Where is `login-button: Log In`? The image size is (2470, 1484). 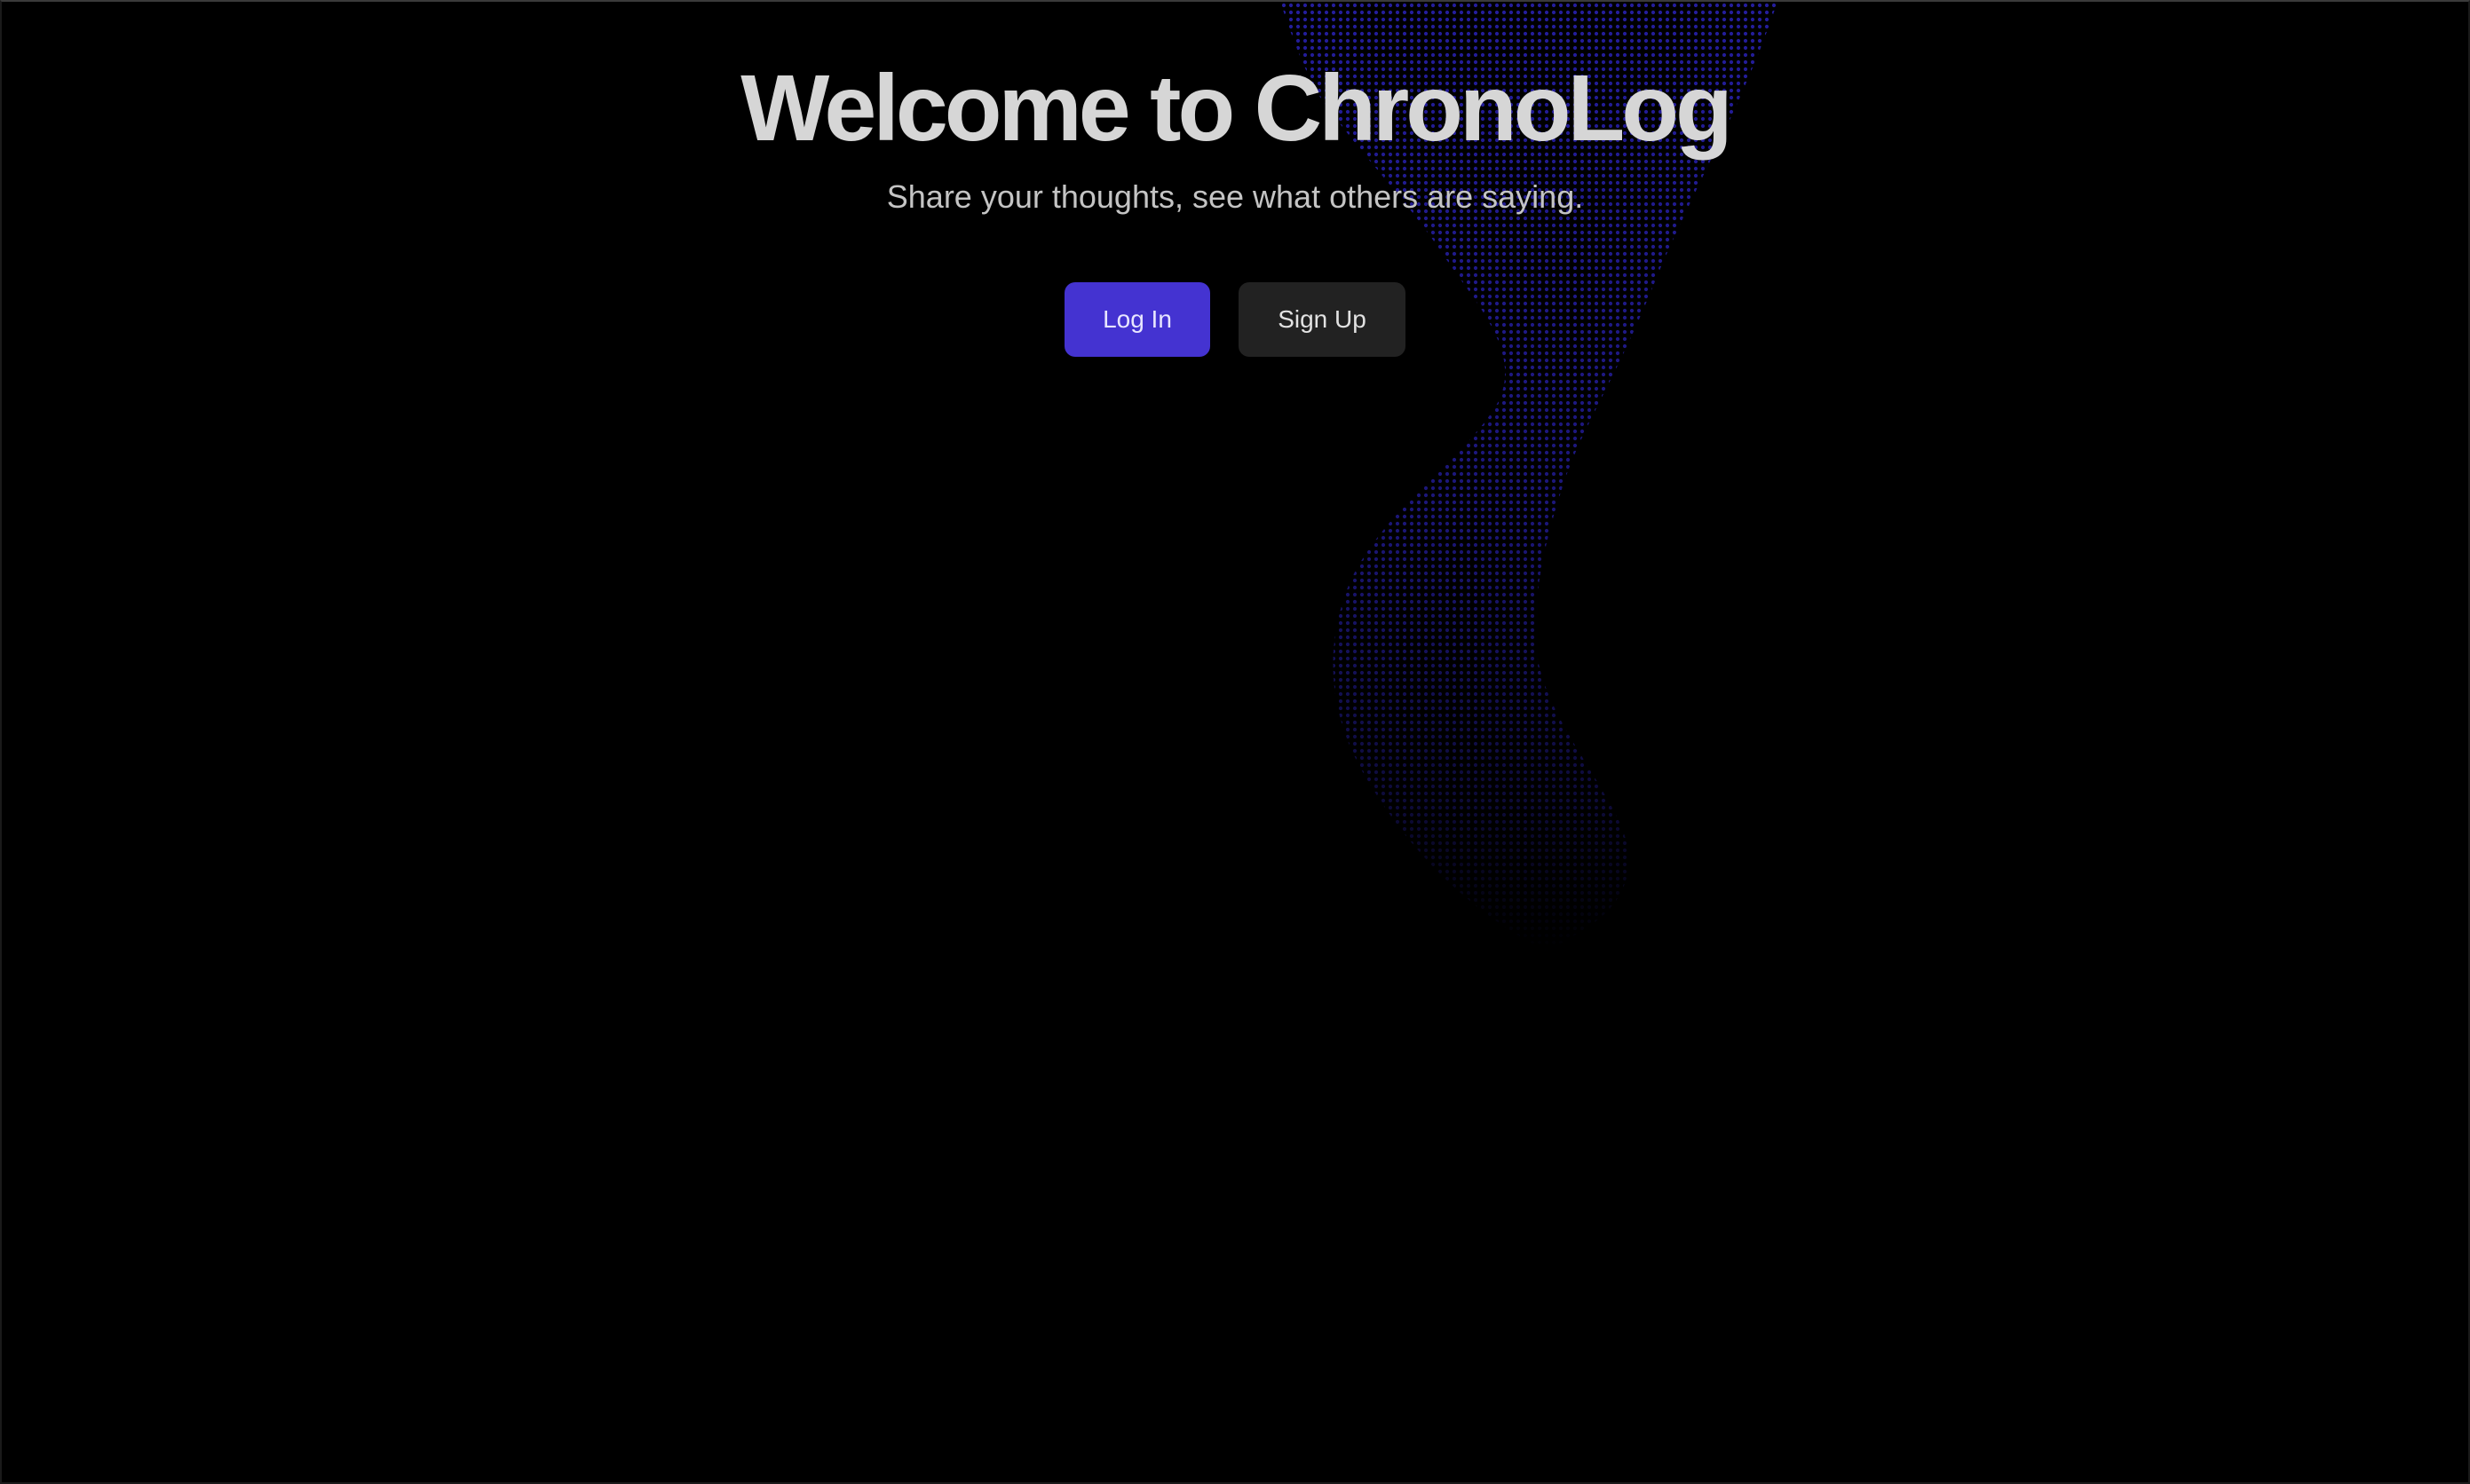 login-button: Log In is located at coordinates (1137, 320).